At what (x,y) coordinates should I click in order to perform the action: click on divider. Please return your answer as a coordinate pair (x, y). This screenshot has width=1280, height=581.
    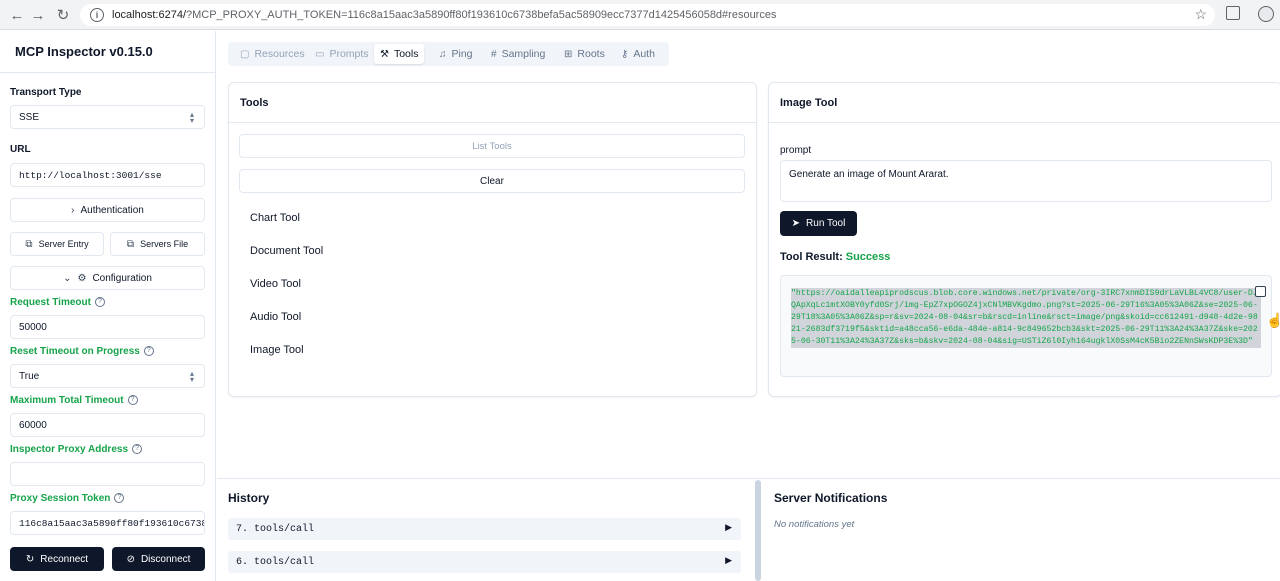
    Looking at the image, I should click on (748, 478).